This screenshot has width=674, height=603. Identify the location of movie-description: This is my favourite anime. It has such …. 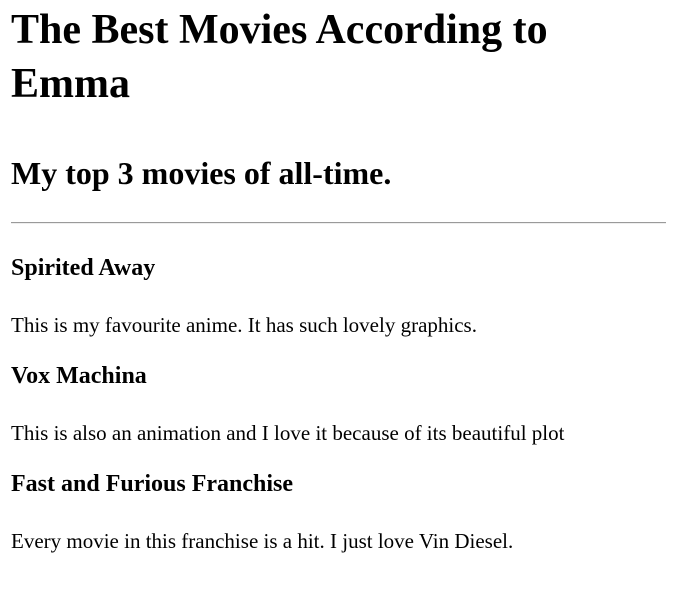
(244, 325).